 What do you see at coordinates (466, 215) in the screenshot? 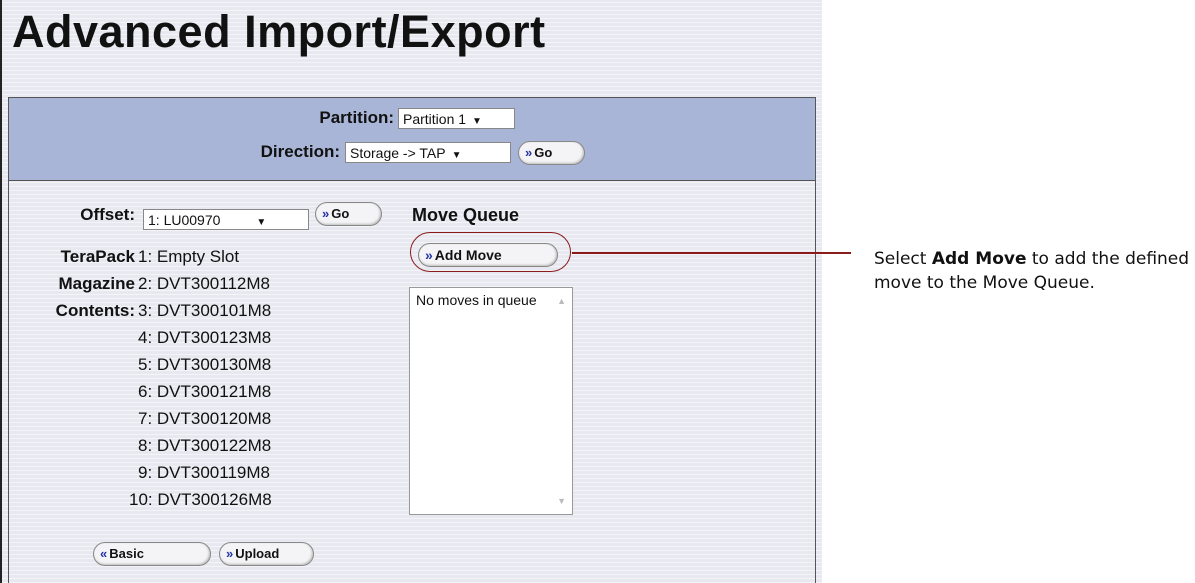
I see `move-queue-heading: Move Queue` at bounding box center [466, 215].